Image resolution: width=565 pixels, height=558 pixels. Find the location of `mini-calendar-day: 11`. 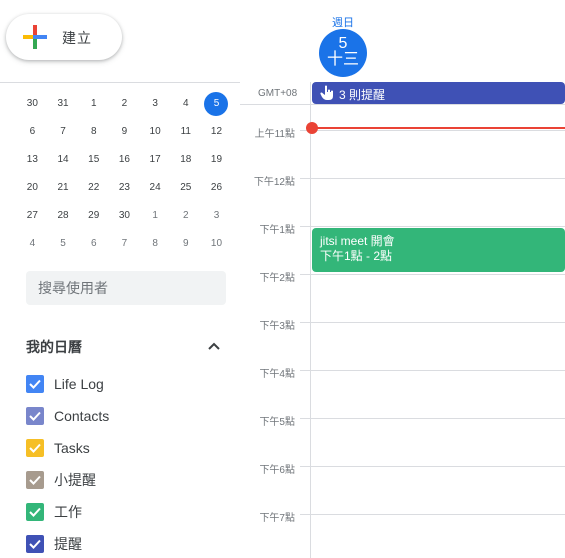

mini-calendar-day: 11 is located at coordinates (185, 132).